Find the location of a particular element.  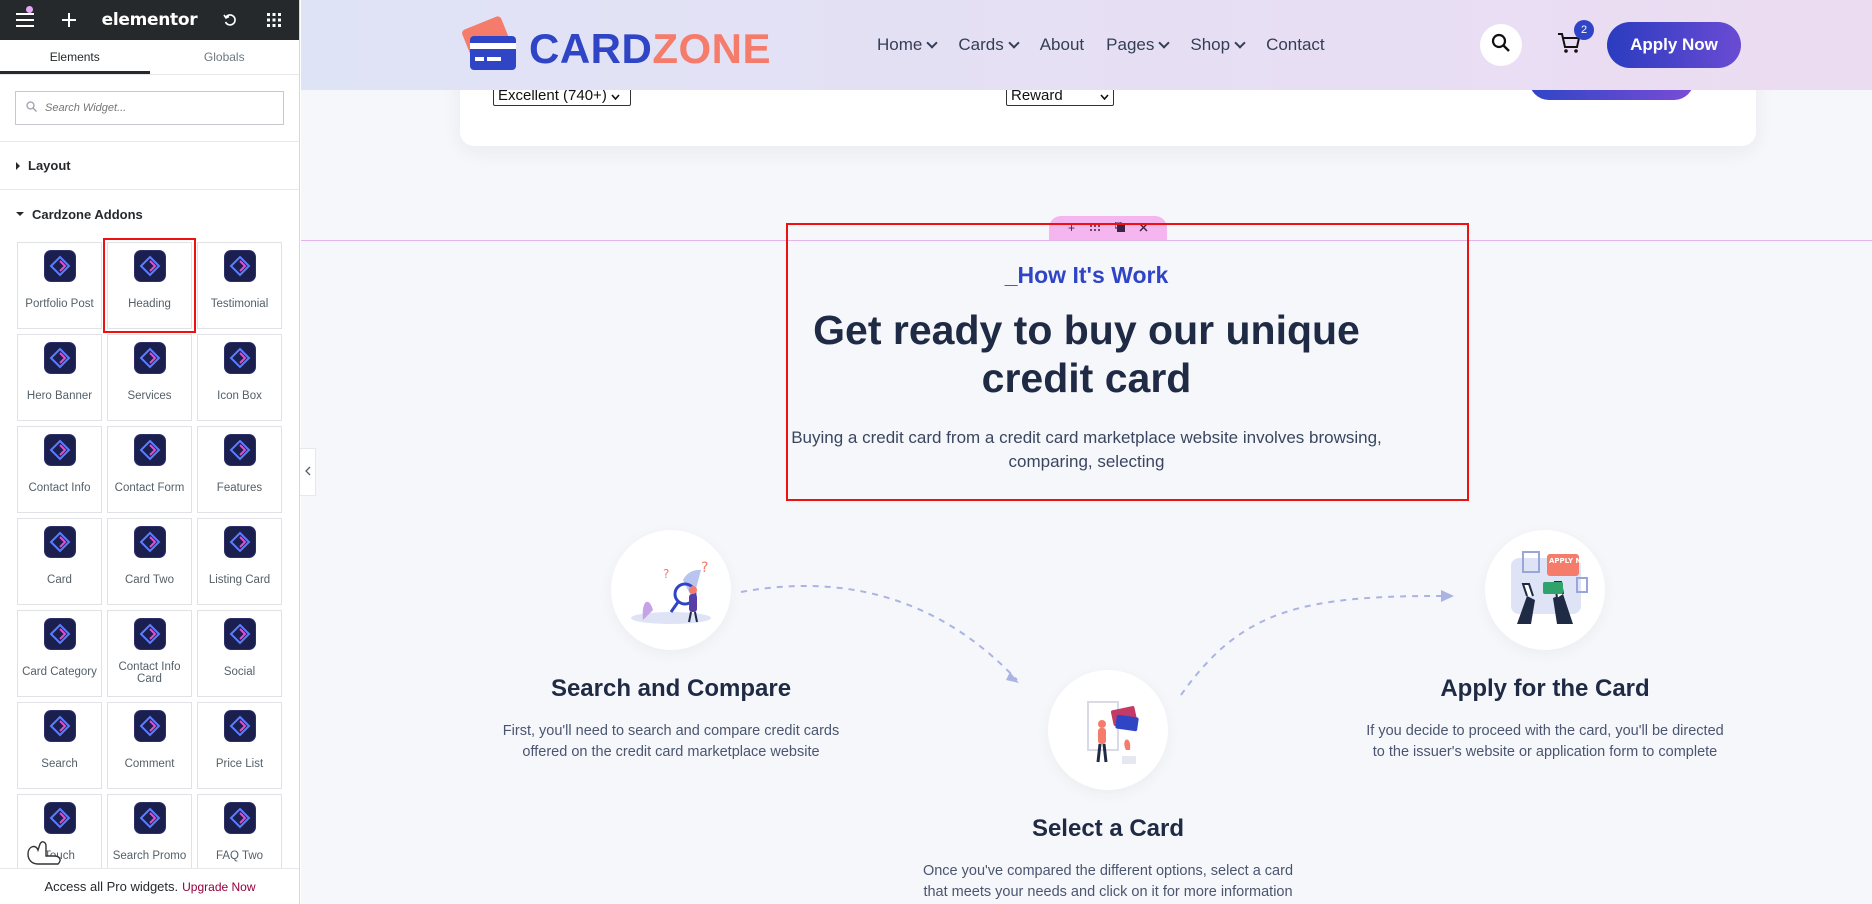

widget-label: Icon Box is located at coordinates (239, 396).